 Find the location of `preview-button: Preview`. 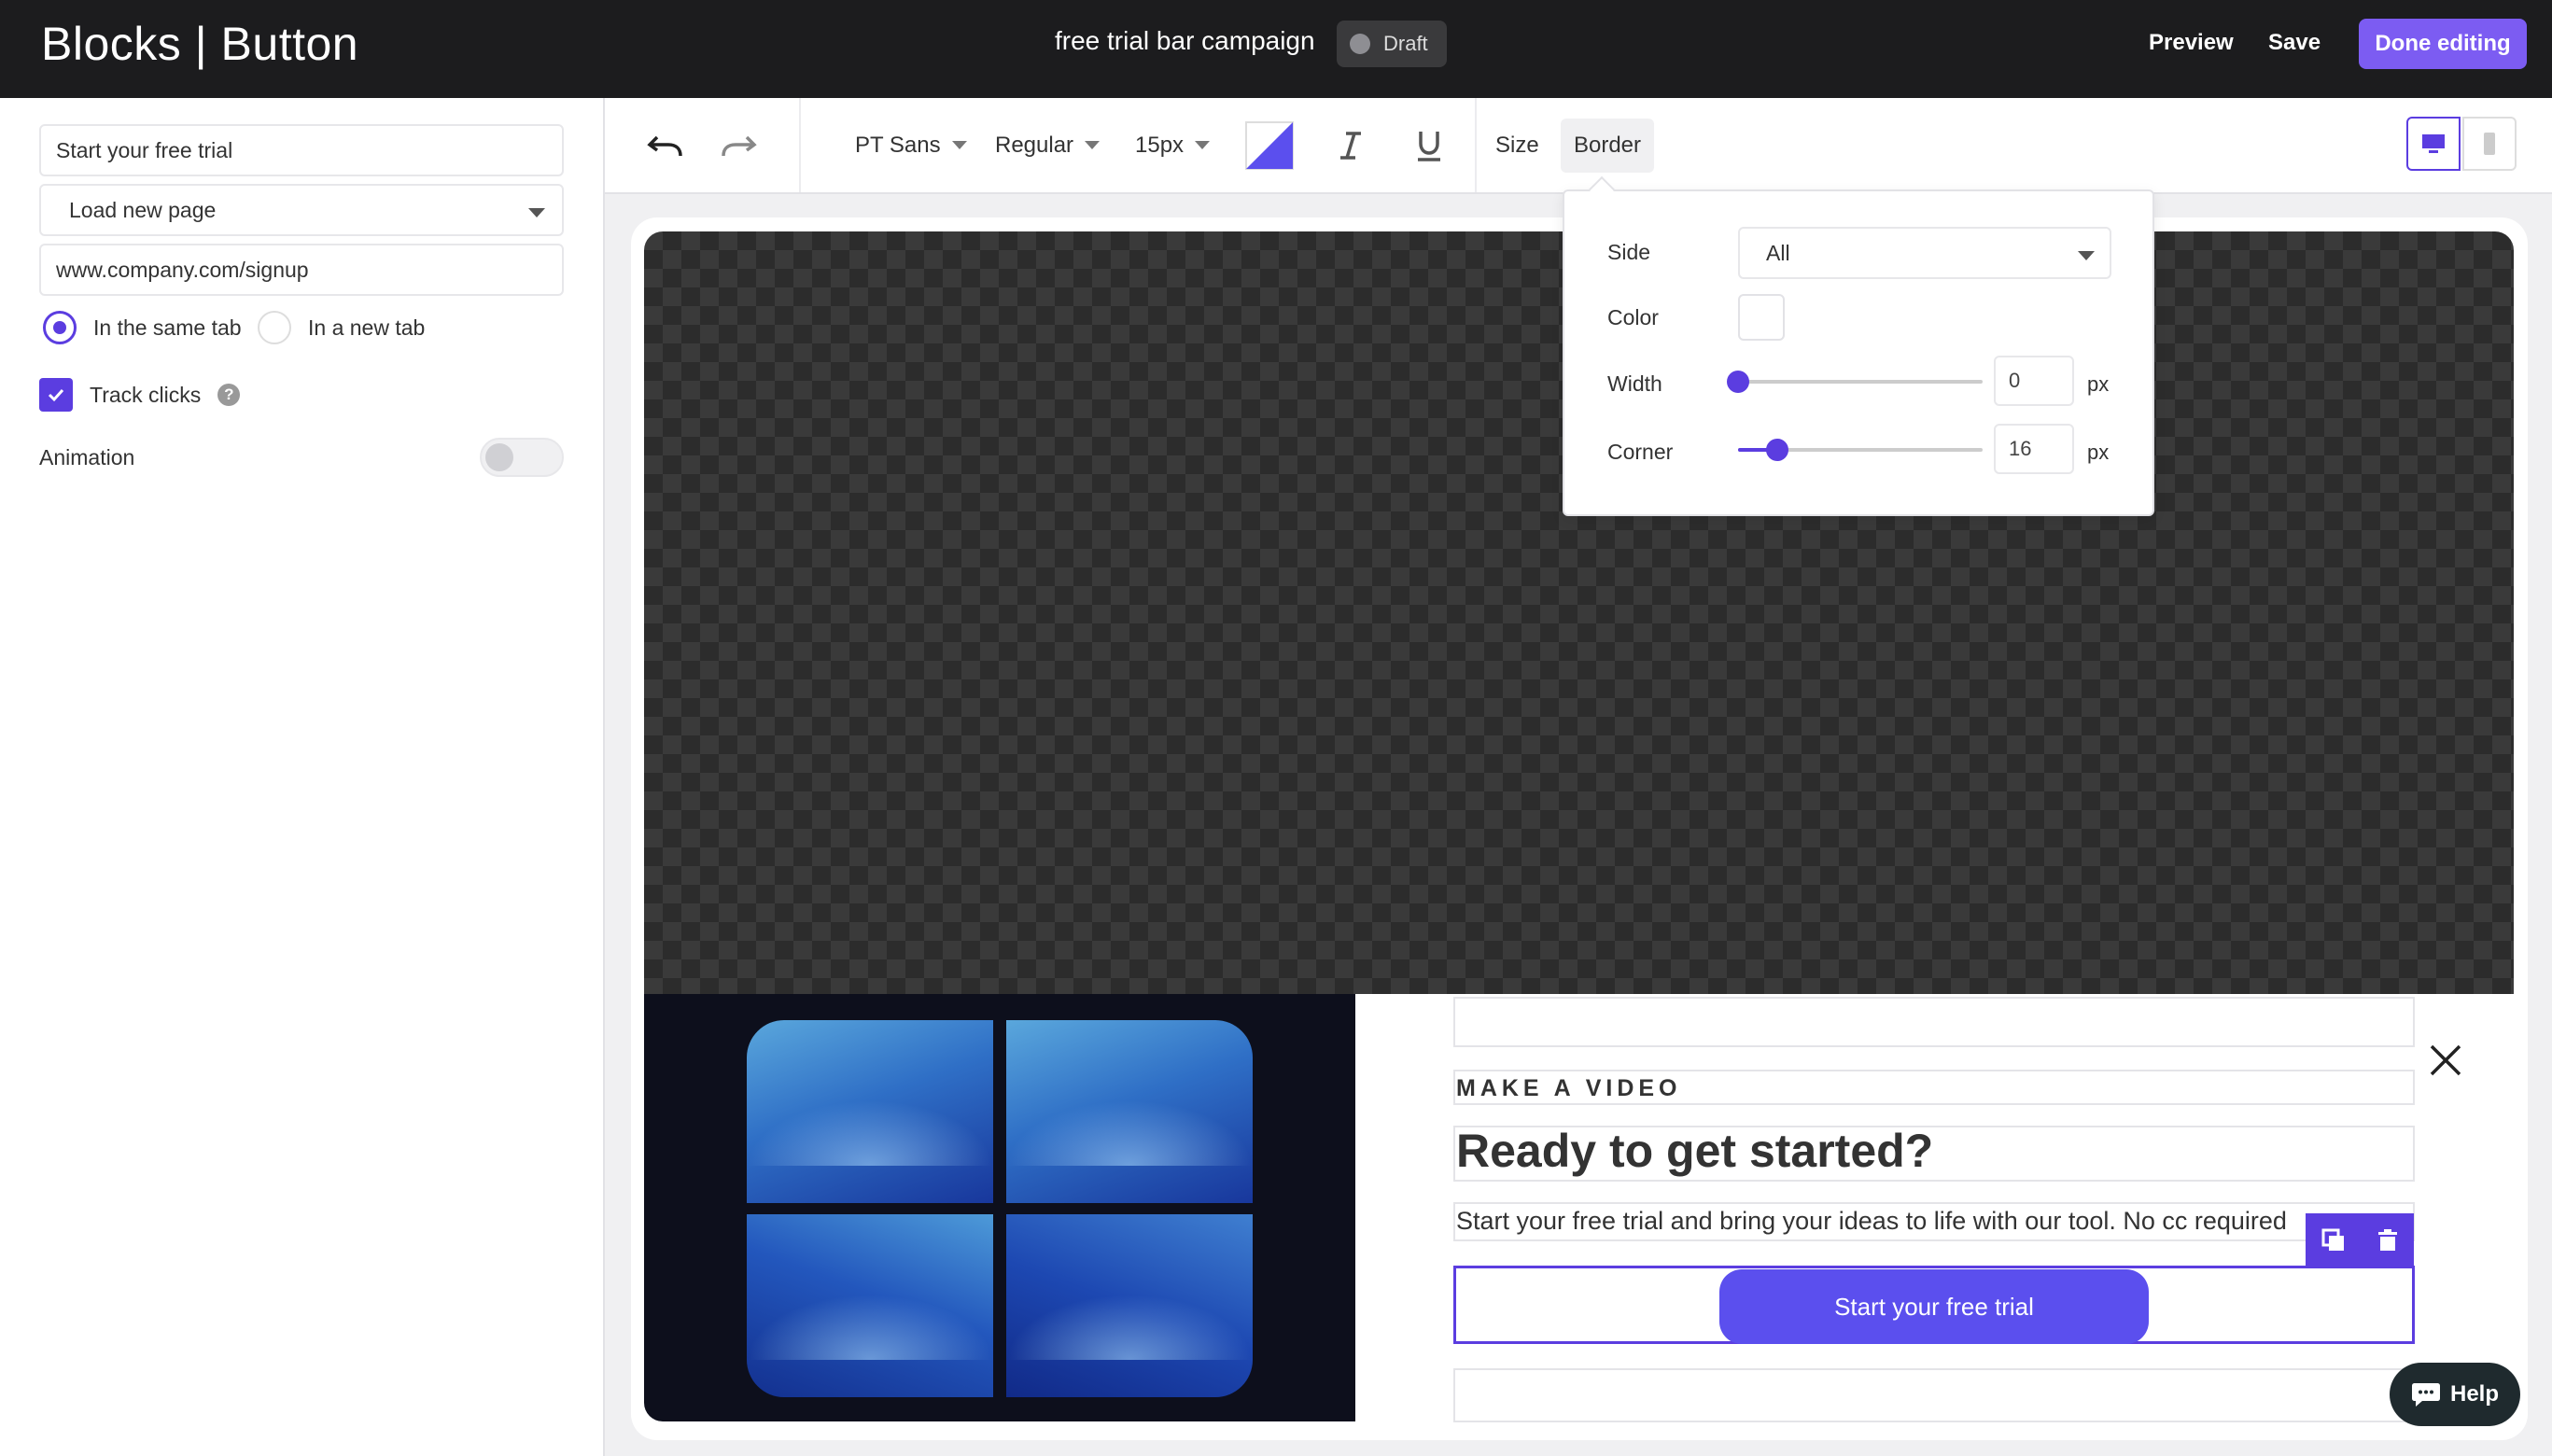

preview-button: Preview is located at coordinates (2192, 43).